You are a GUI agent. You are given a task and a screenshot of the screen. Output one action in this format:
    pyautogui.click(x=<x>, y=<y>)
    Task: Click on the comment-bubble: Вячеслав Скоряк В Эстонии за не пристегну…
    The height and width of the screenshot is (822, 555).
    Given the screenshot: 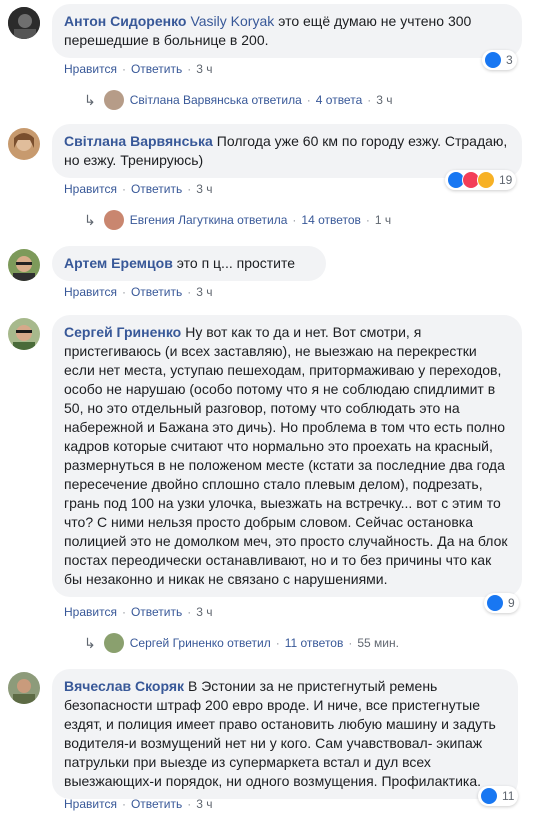 What is the action you would take?
    pyautogui.click(x=285, y=734)
    